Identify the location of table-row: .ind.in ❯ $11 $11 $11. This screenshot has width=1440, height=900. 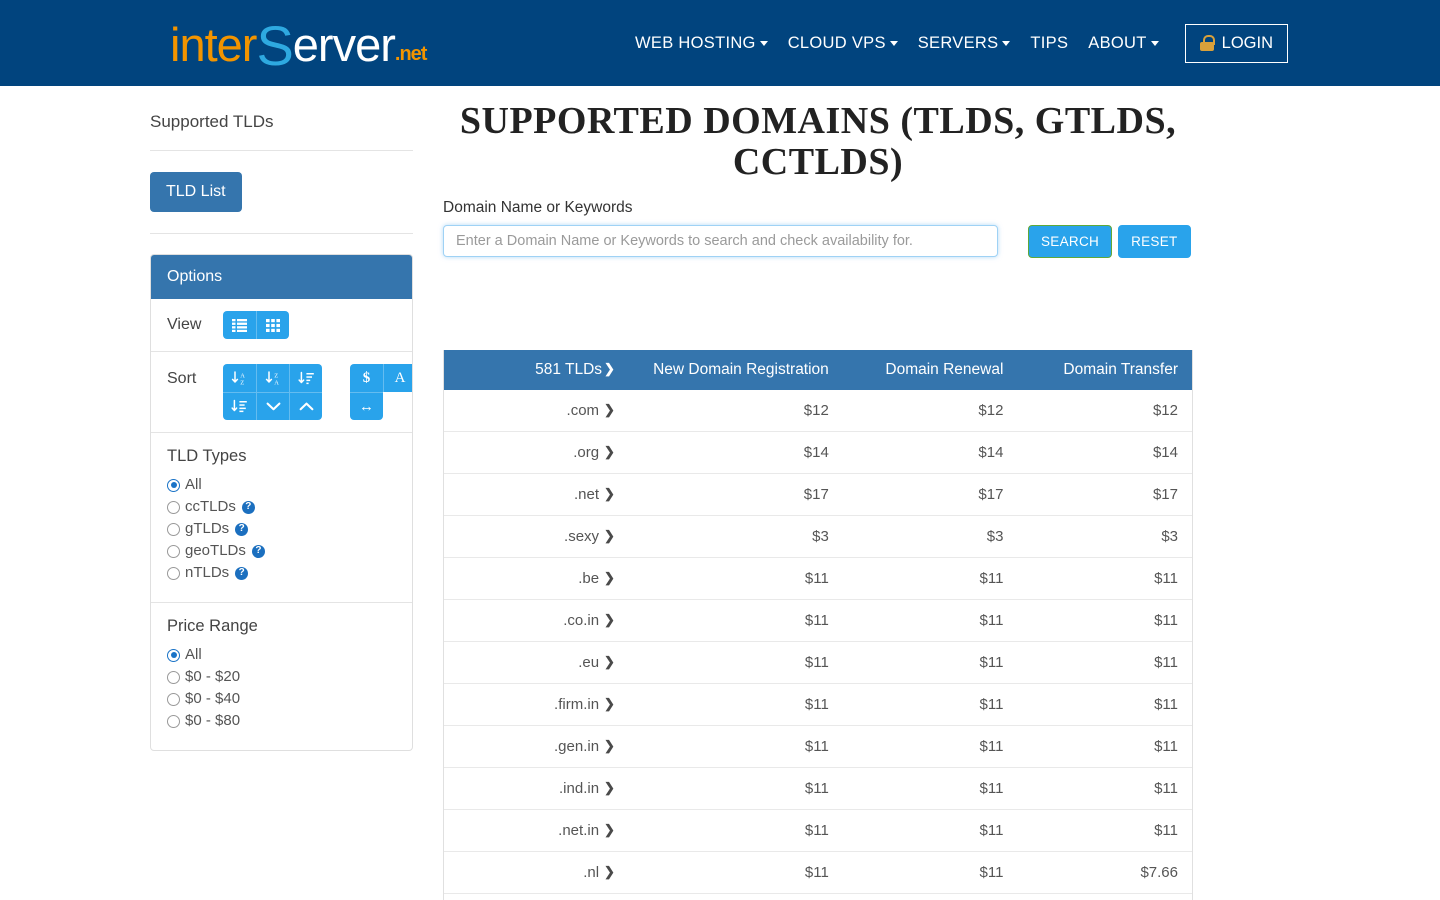
(818, 788).